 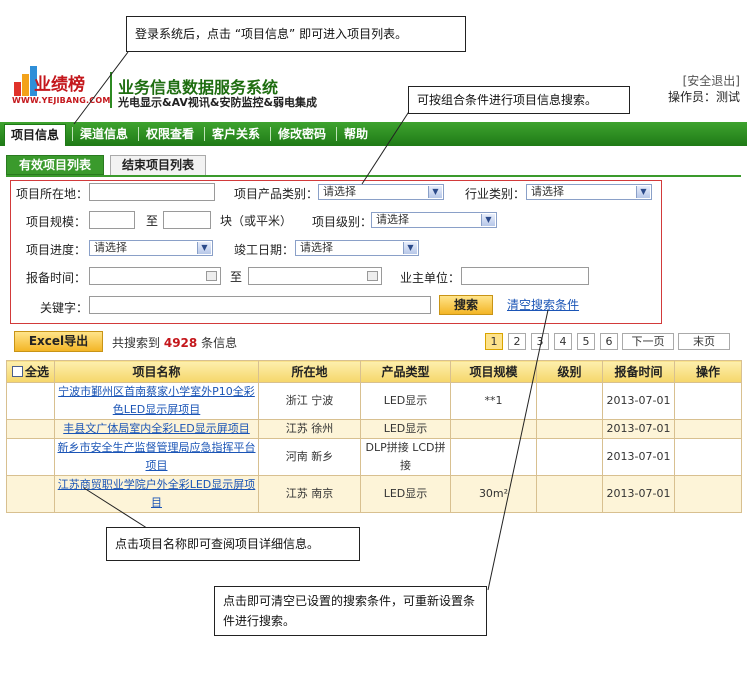 What do you see at coordinates (236, 277) in the screenshot?
I see `report-to-label: 至` at bounding box center [236, 277].